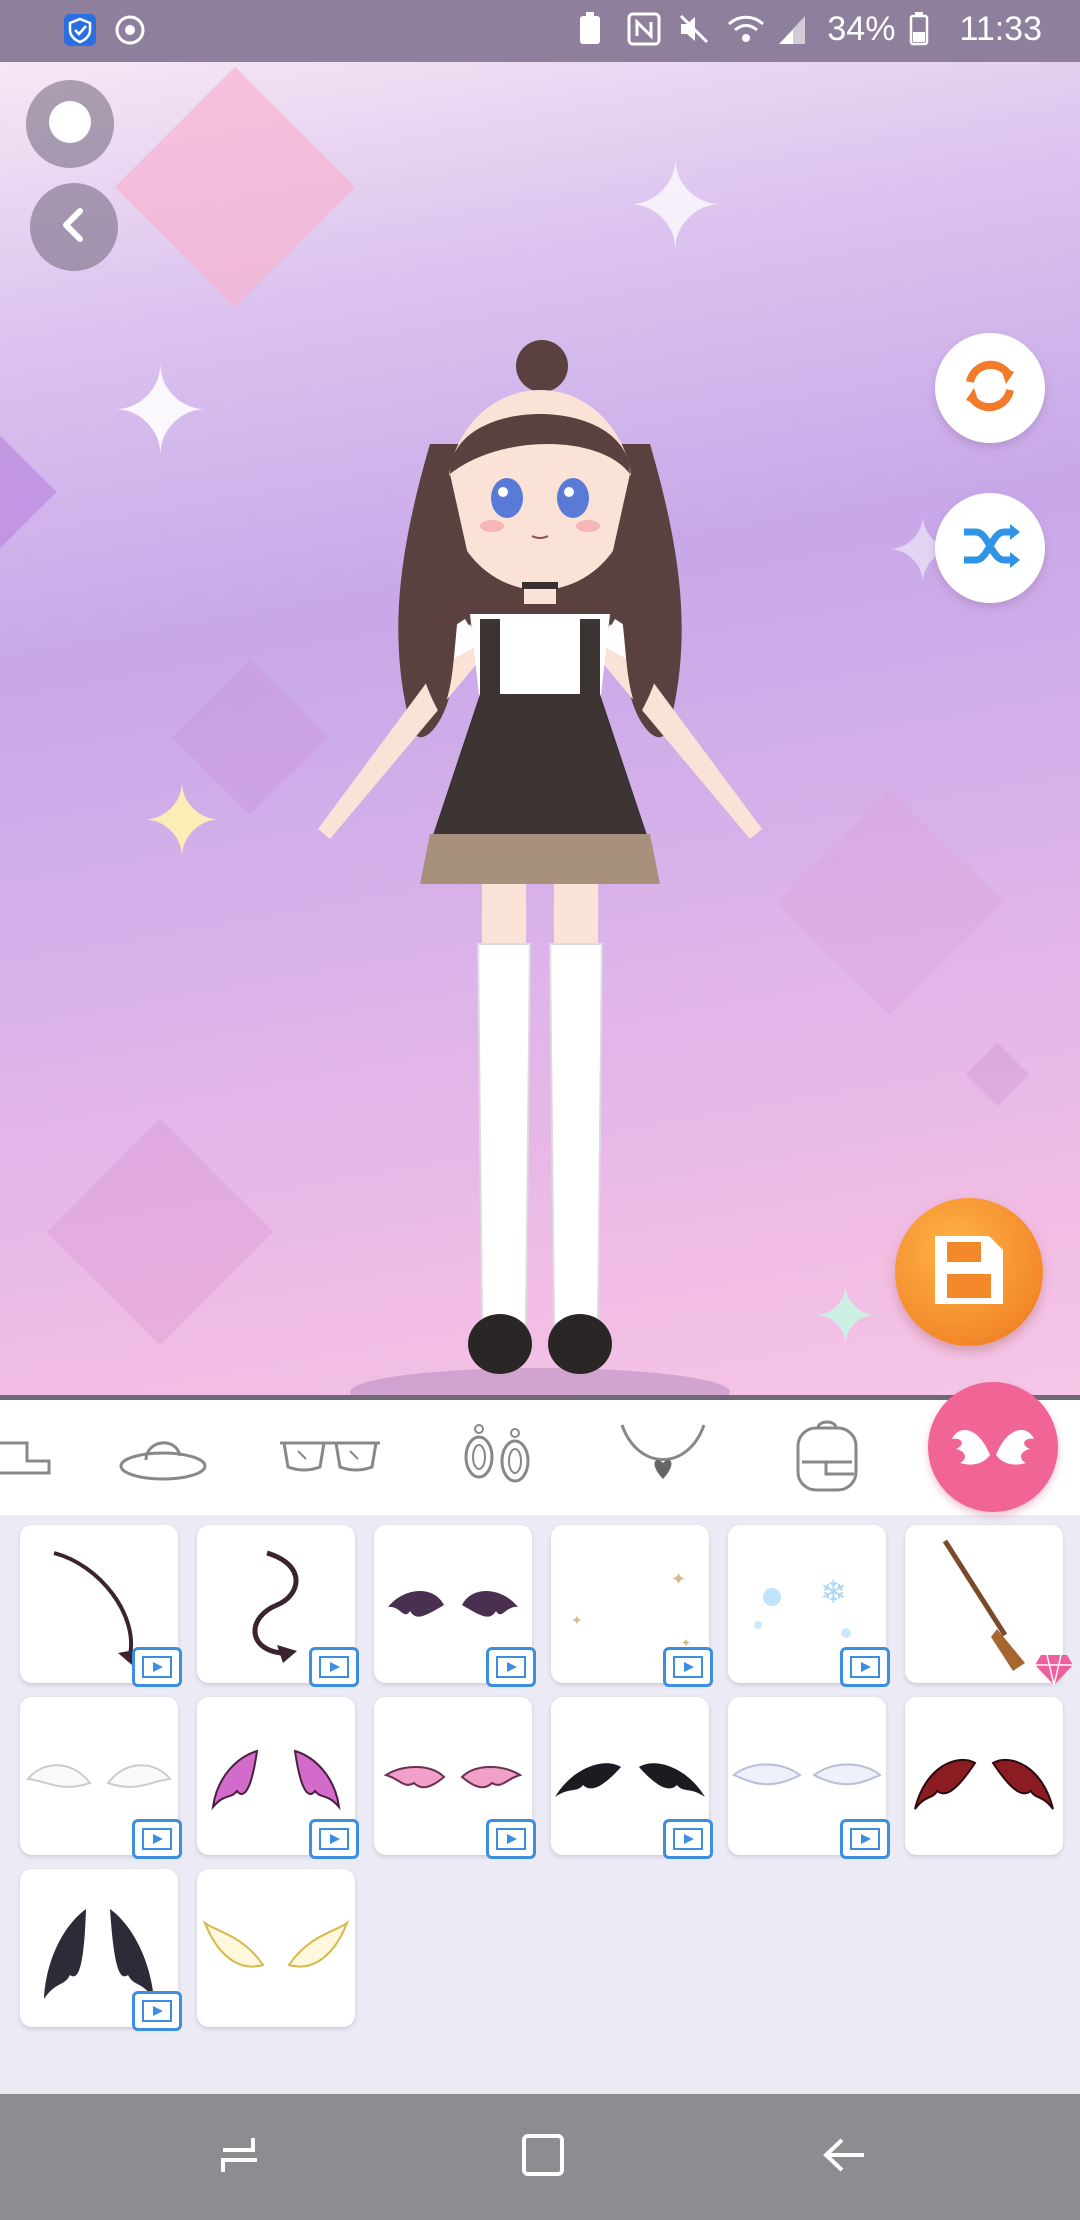  I want to click on battery-icon, so click(927, 29).